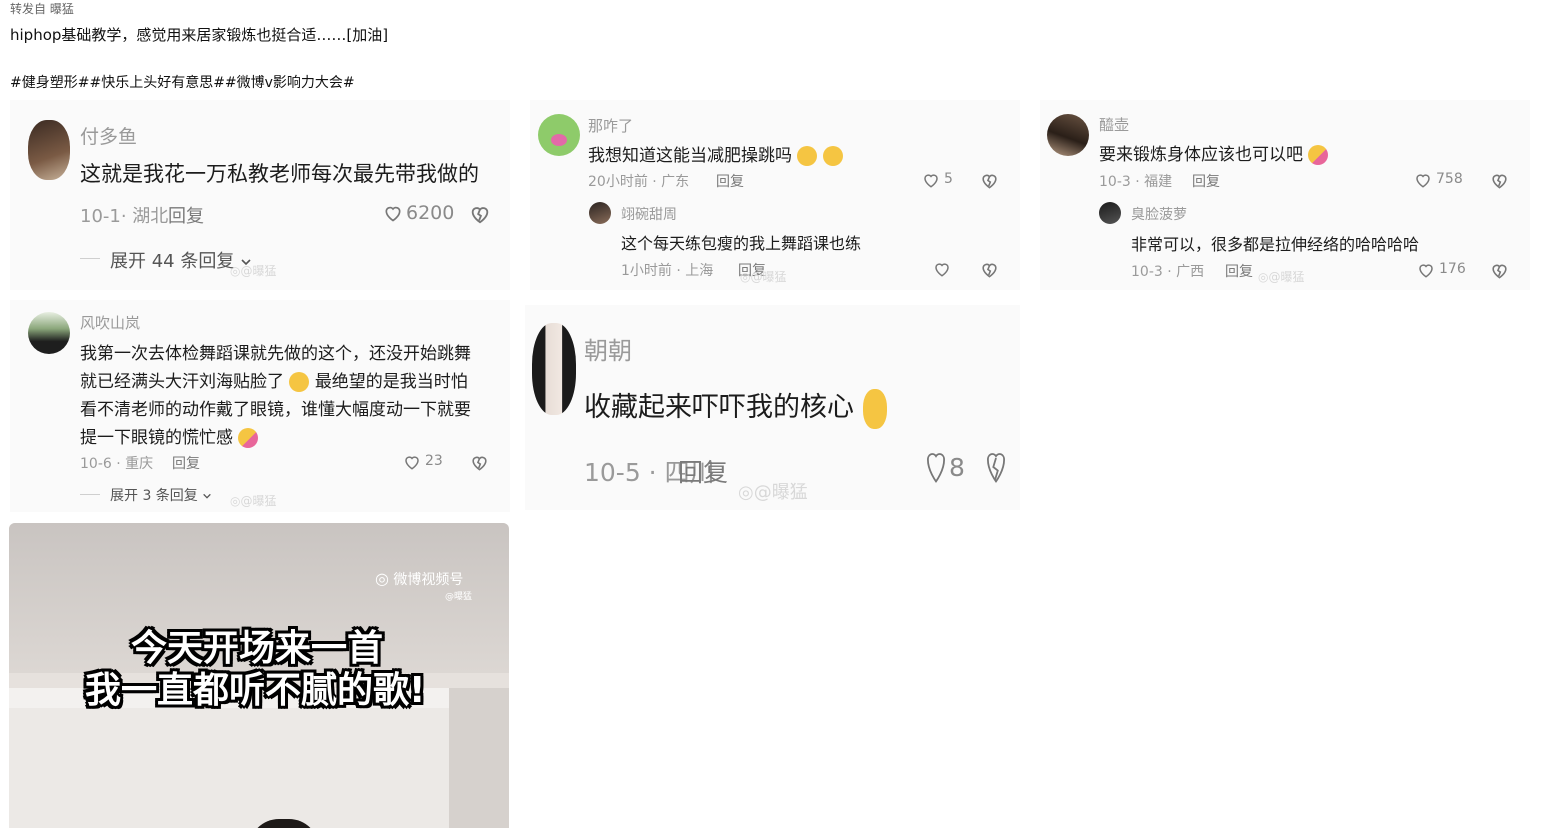 This screenshot has height=828, width=1547. I want to click on comment-author: 付多鱼, so click(108, 135).